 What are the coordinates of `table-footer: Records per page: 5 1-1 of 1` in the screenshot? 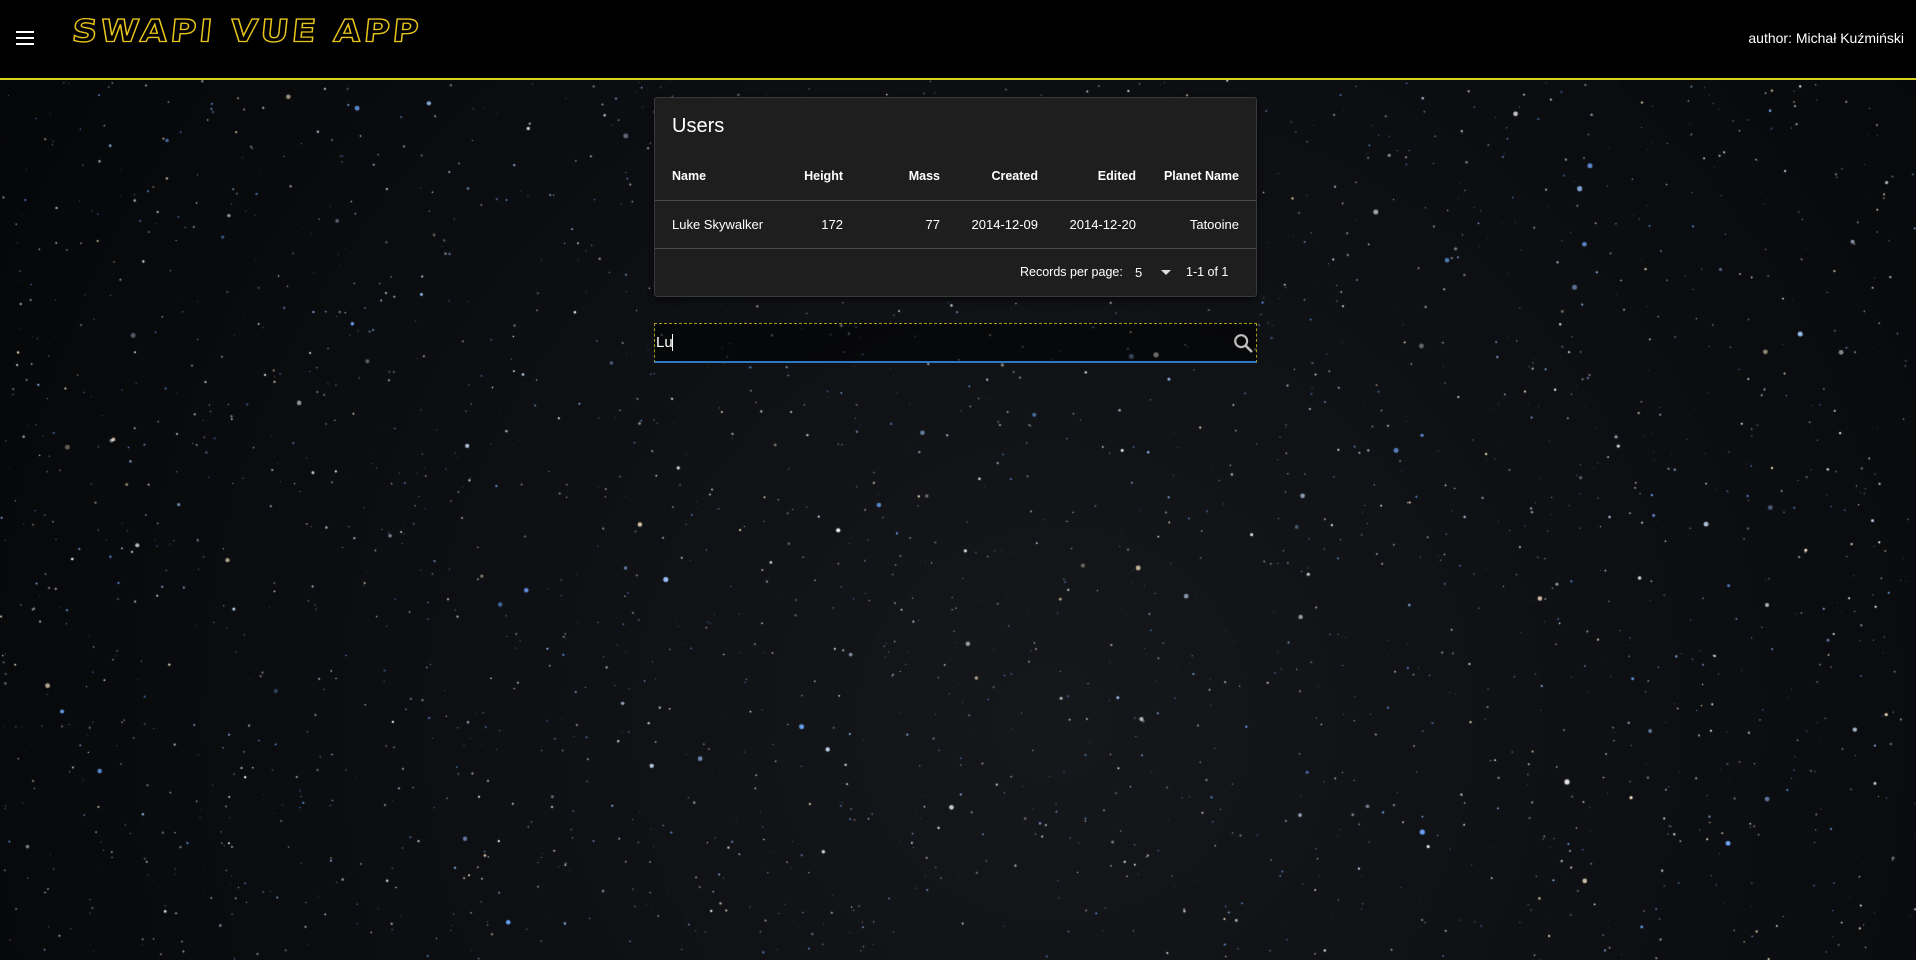 It's located at (955, 272).